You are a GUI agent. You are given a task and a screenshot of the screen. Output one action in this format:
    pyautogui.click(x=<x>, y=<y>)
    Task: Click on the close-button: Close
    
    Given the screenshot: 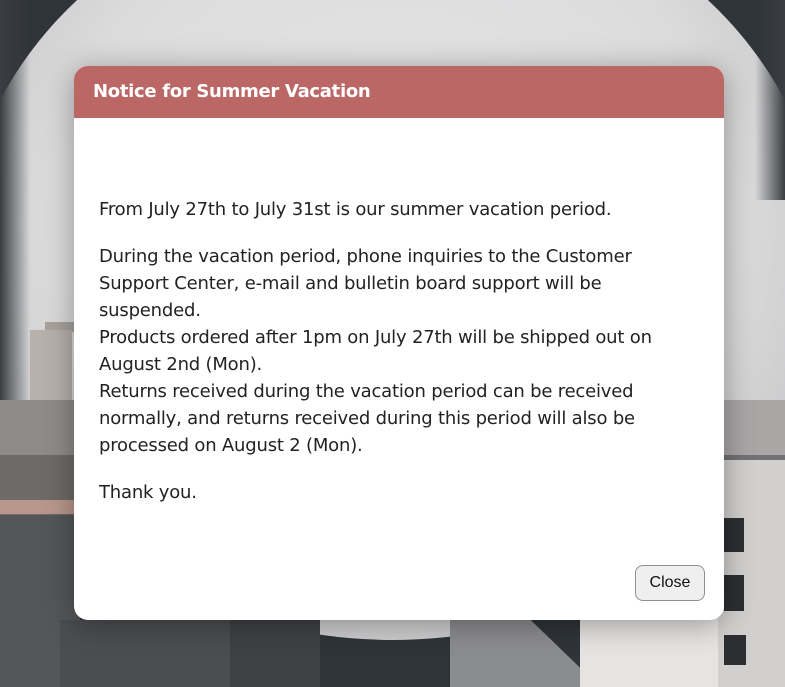 What is the action you would take?
    pyautogui.click(x=670, y=583)
    